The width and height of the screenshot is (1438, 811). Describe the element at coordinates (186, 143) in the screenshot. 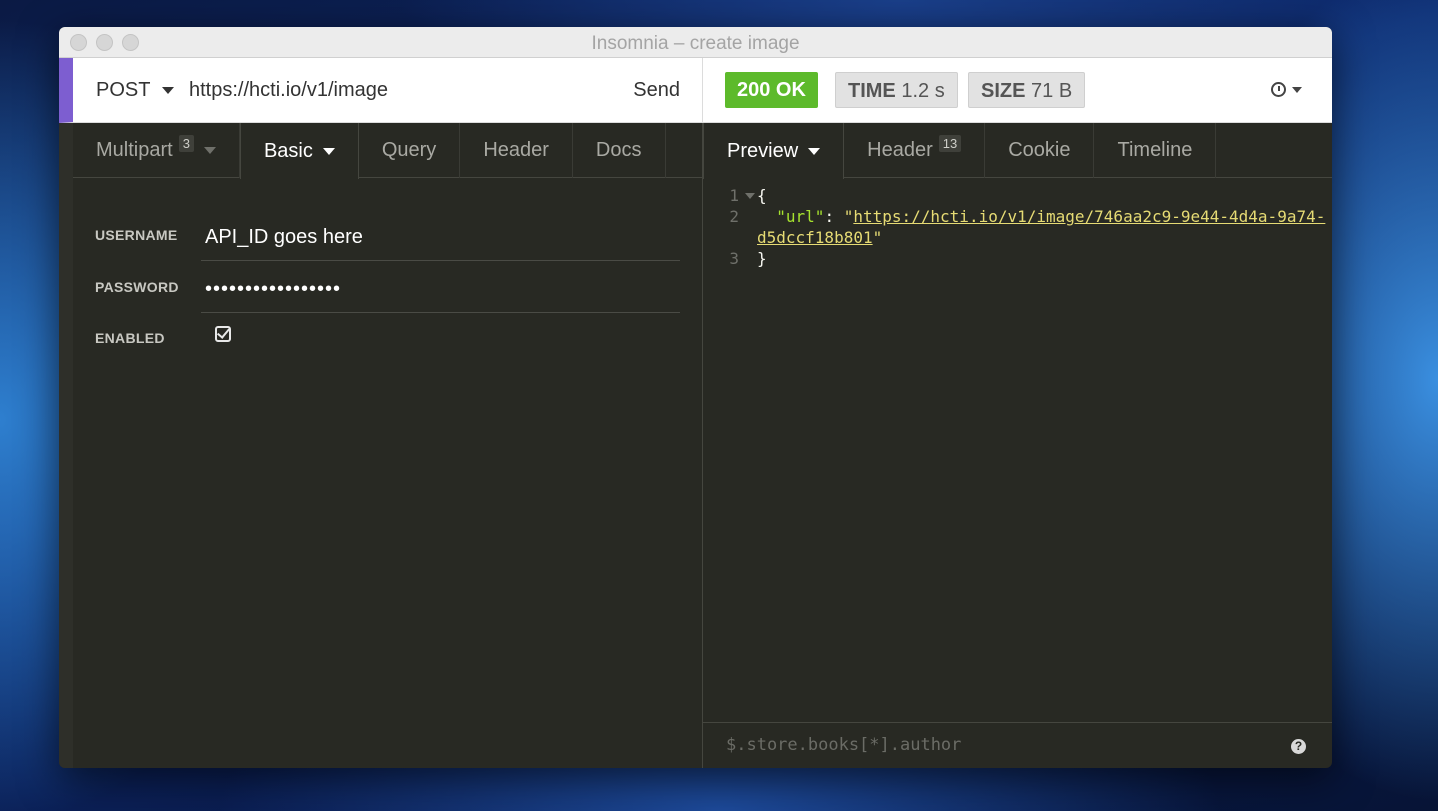

I see `count-badge: 3` at that location.